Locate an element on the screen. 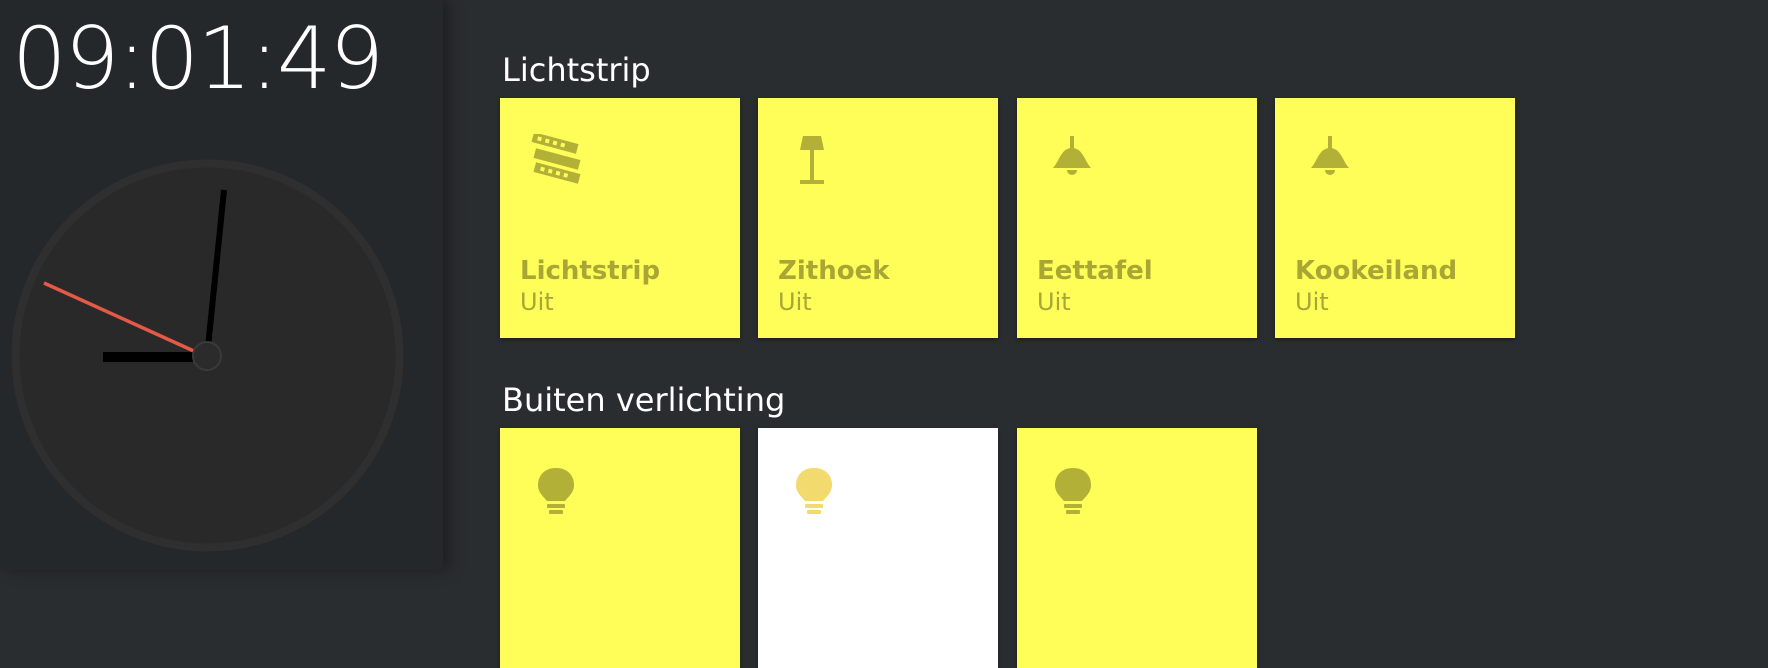 The height and width of the screenshot is (668, 1768). group-title-buiten-verlichting: Buiten verlichting is located at coordinates (644, 400).